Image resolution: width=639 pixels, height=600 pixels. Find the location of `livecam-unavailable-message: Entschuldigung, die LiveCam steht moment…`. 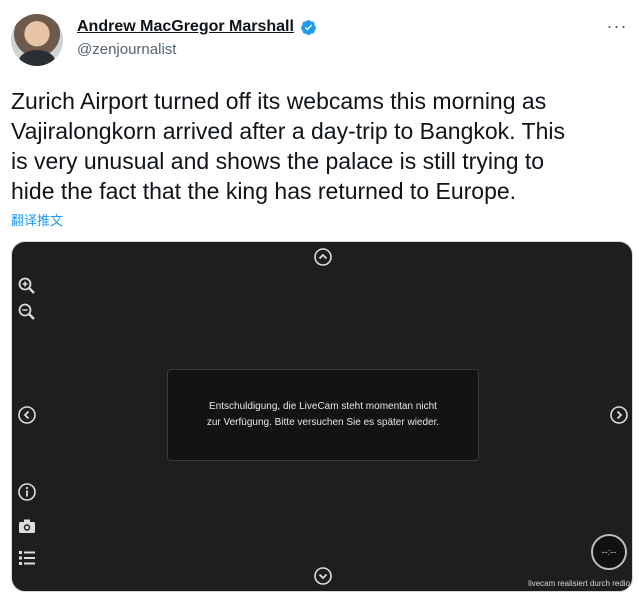

livecam-unavailable-message: Entschuldigung, die LiveCam steht moment… is located at coordinates (323, 415).